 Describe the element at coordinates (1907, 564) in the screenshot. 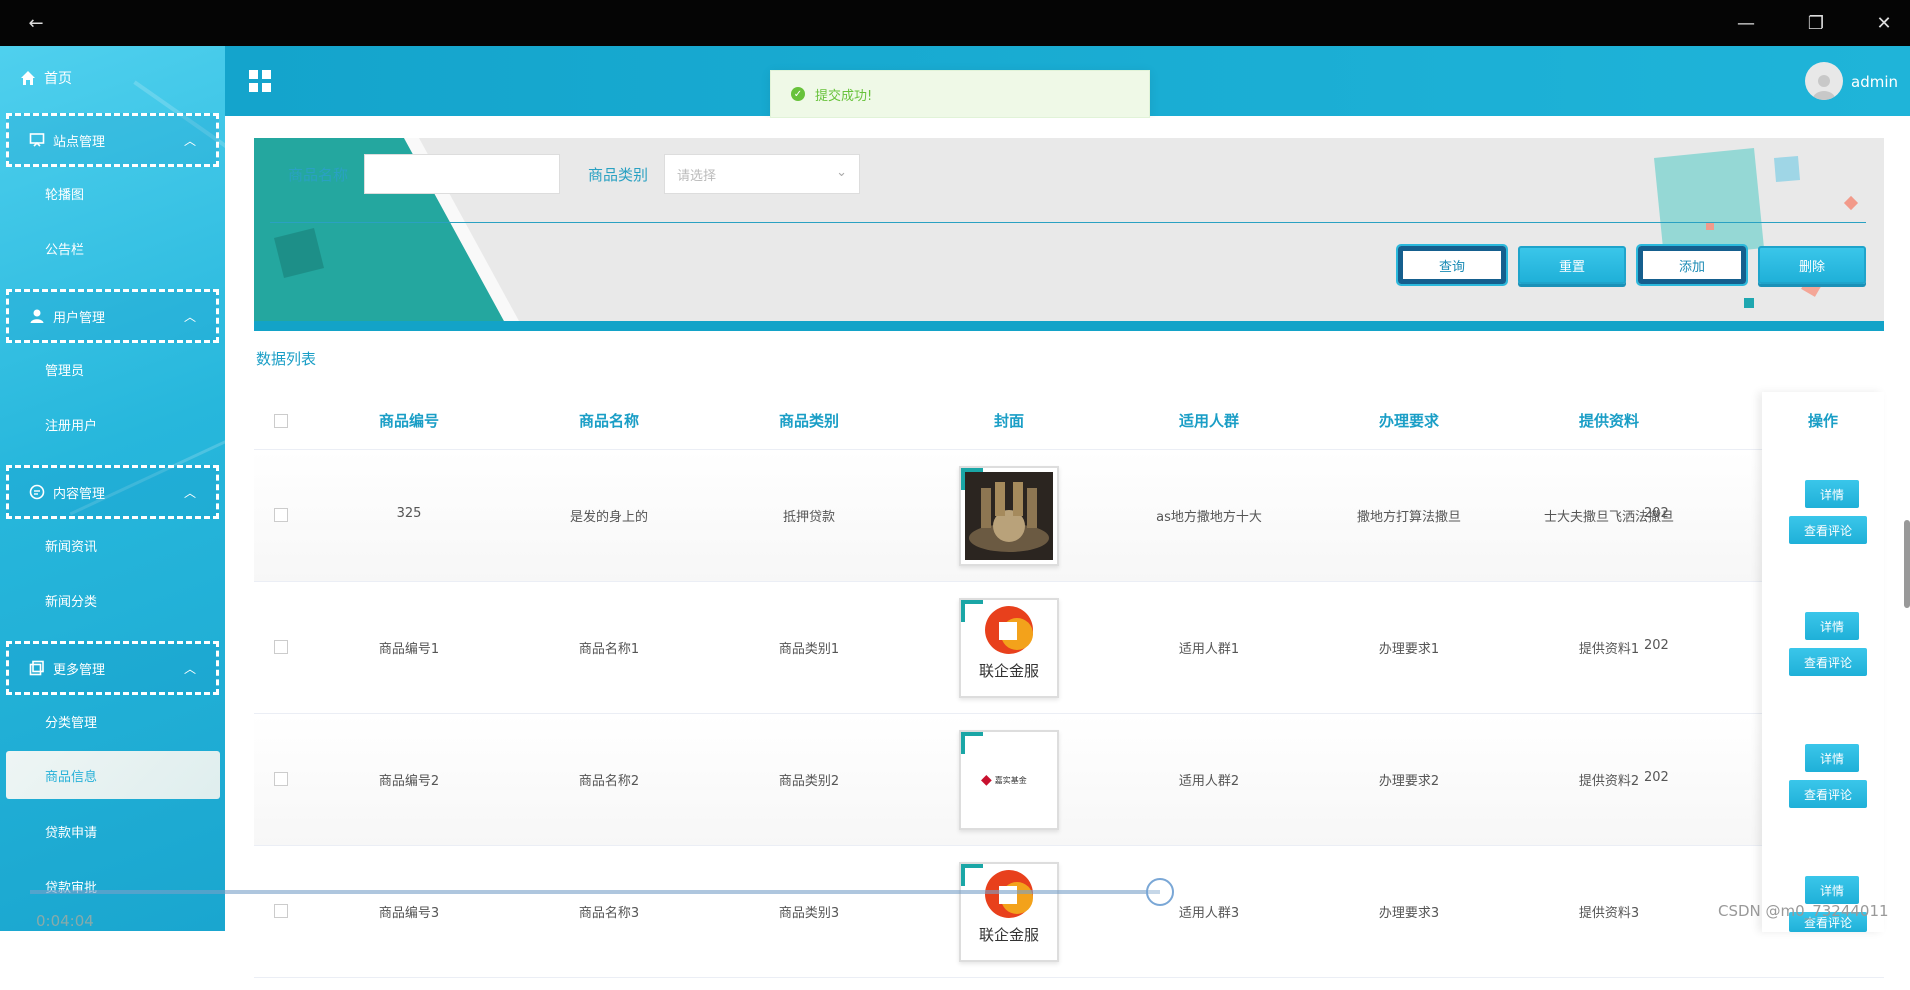

I see `scrollbar-thumb` at that location.